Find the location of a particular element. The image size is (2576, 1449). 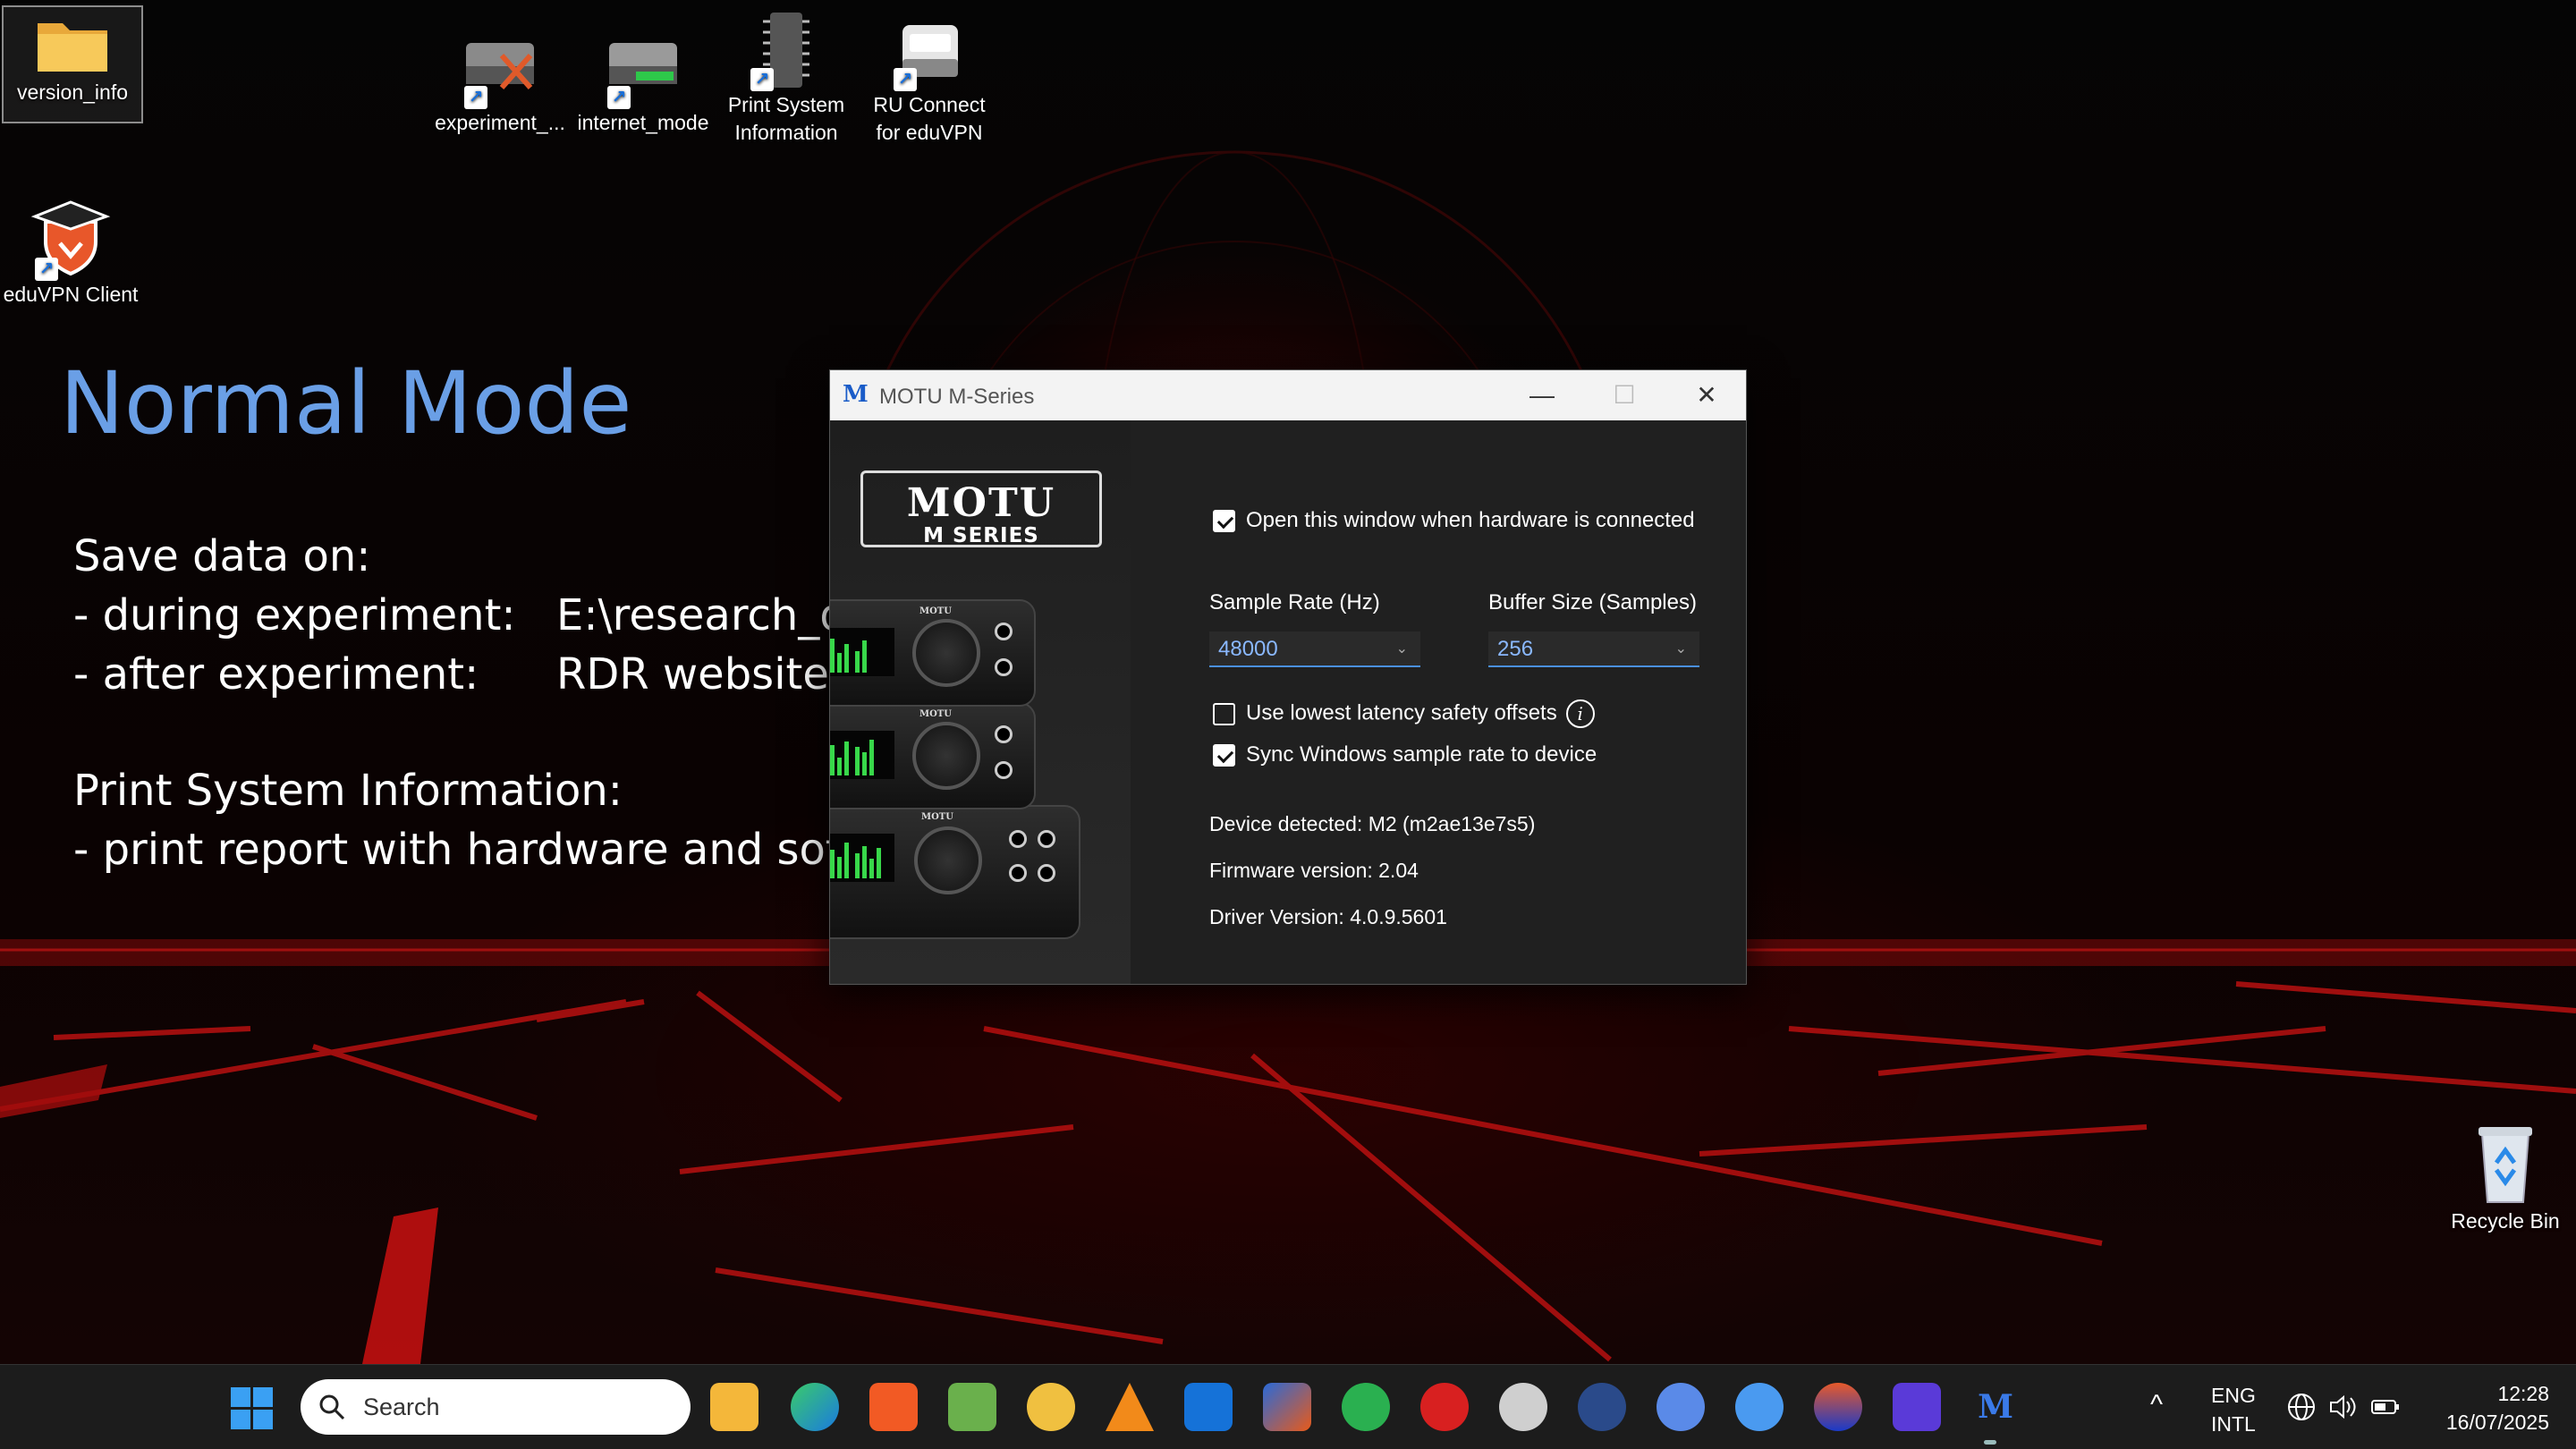

taskbar-search: Search is located at coordinates (496, 1407).